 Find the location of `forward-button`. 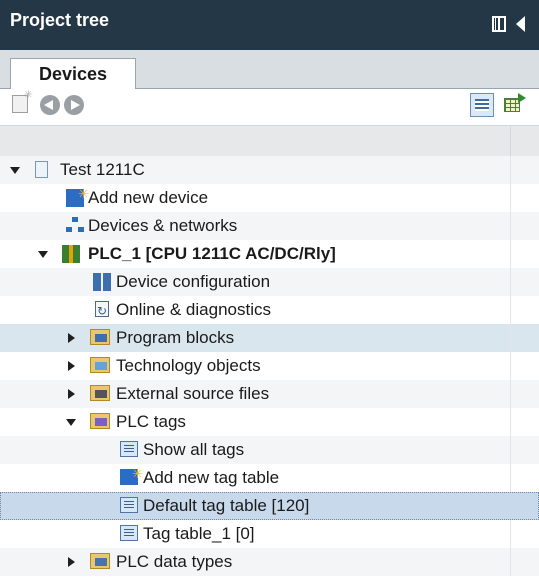

forward-button is located at coordinates (74, 105).